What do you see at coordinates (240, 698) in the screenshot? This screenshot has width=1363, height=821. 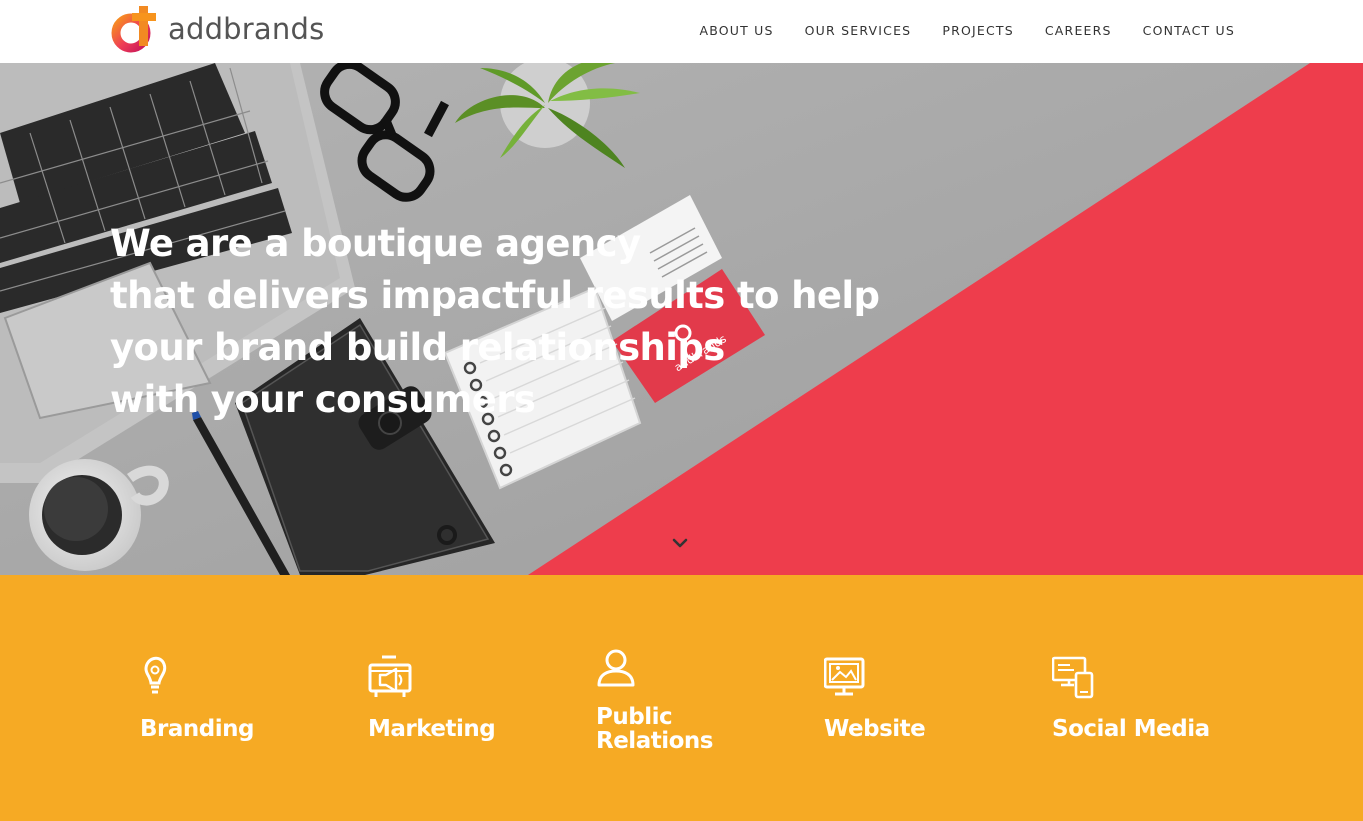 I see `service-branding: Branding` at bounding box center [240, 698].